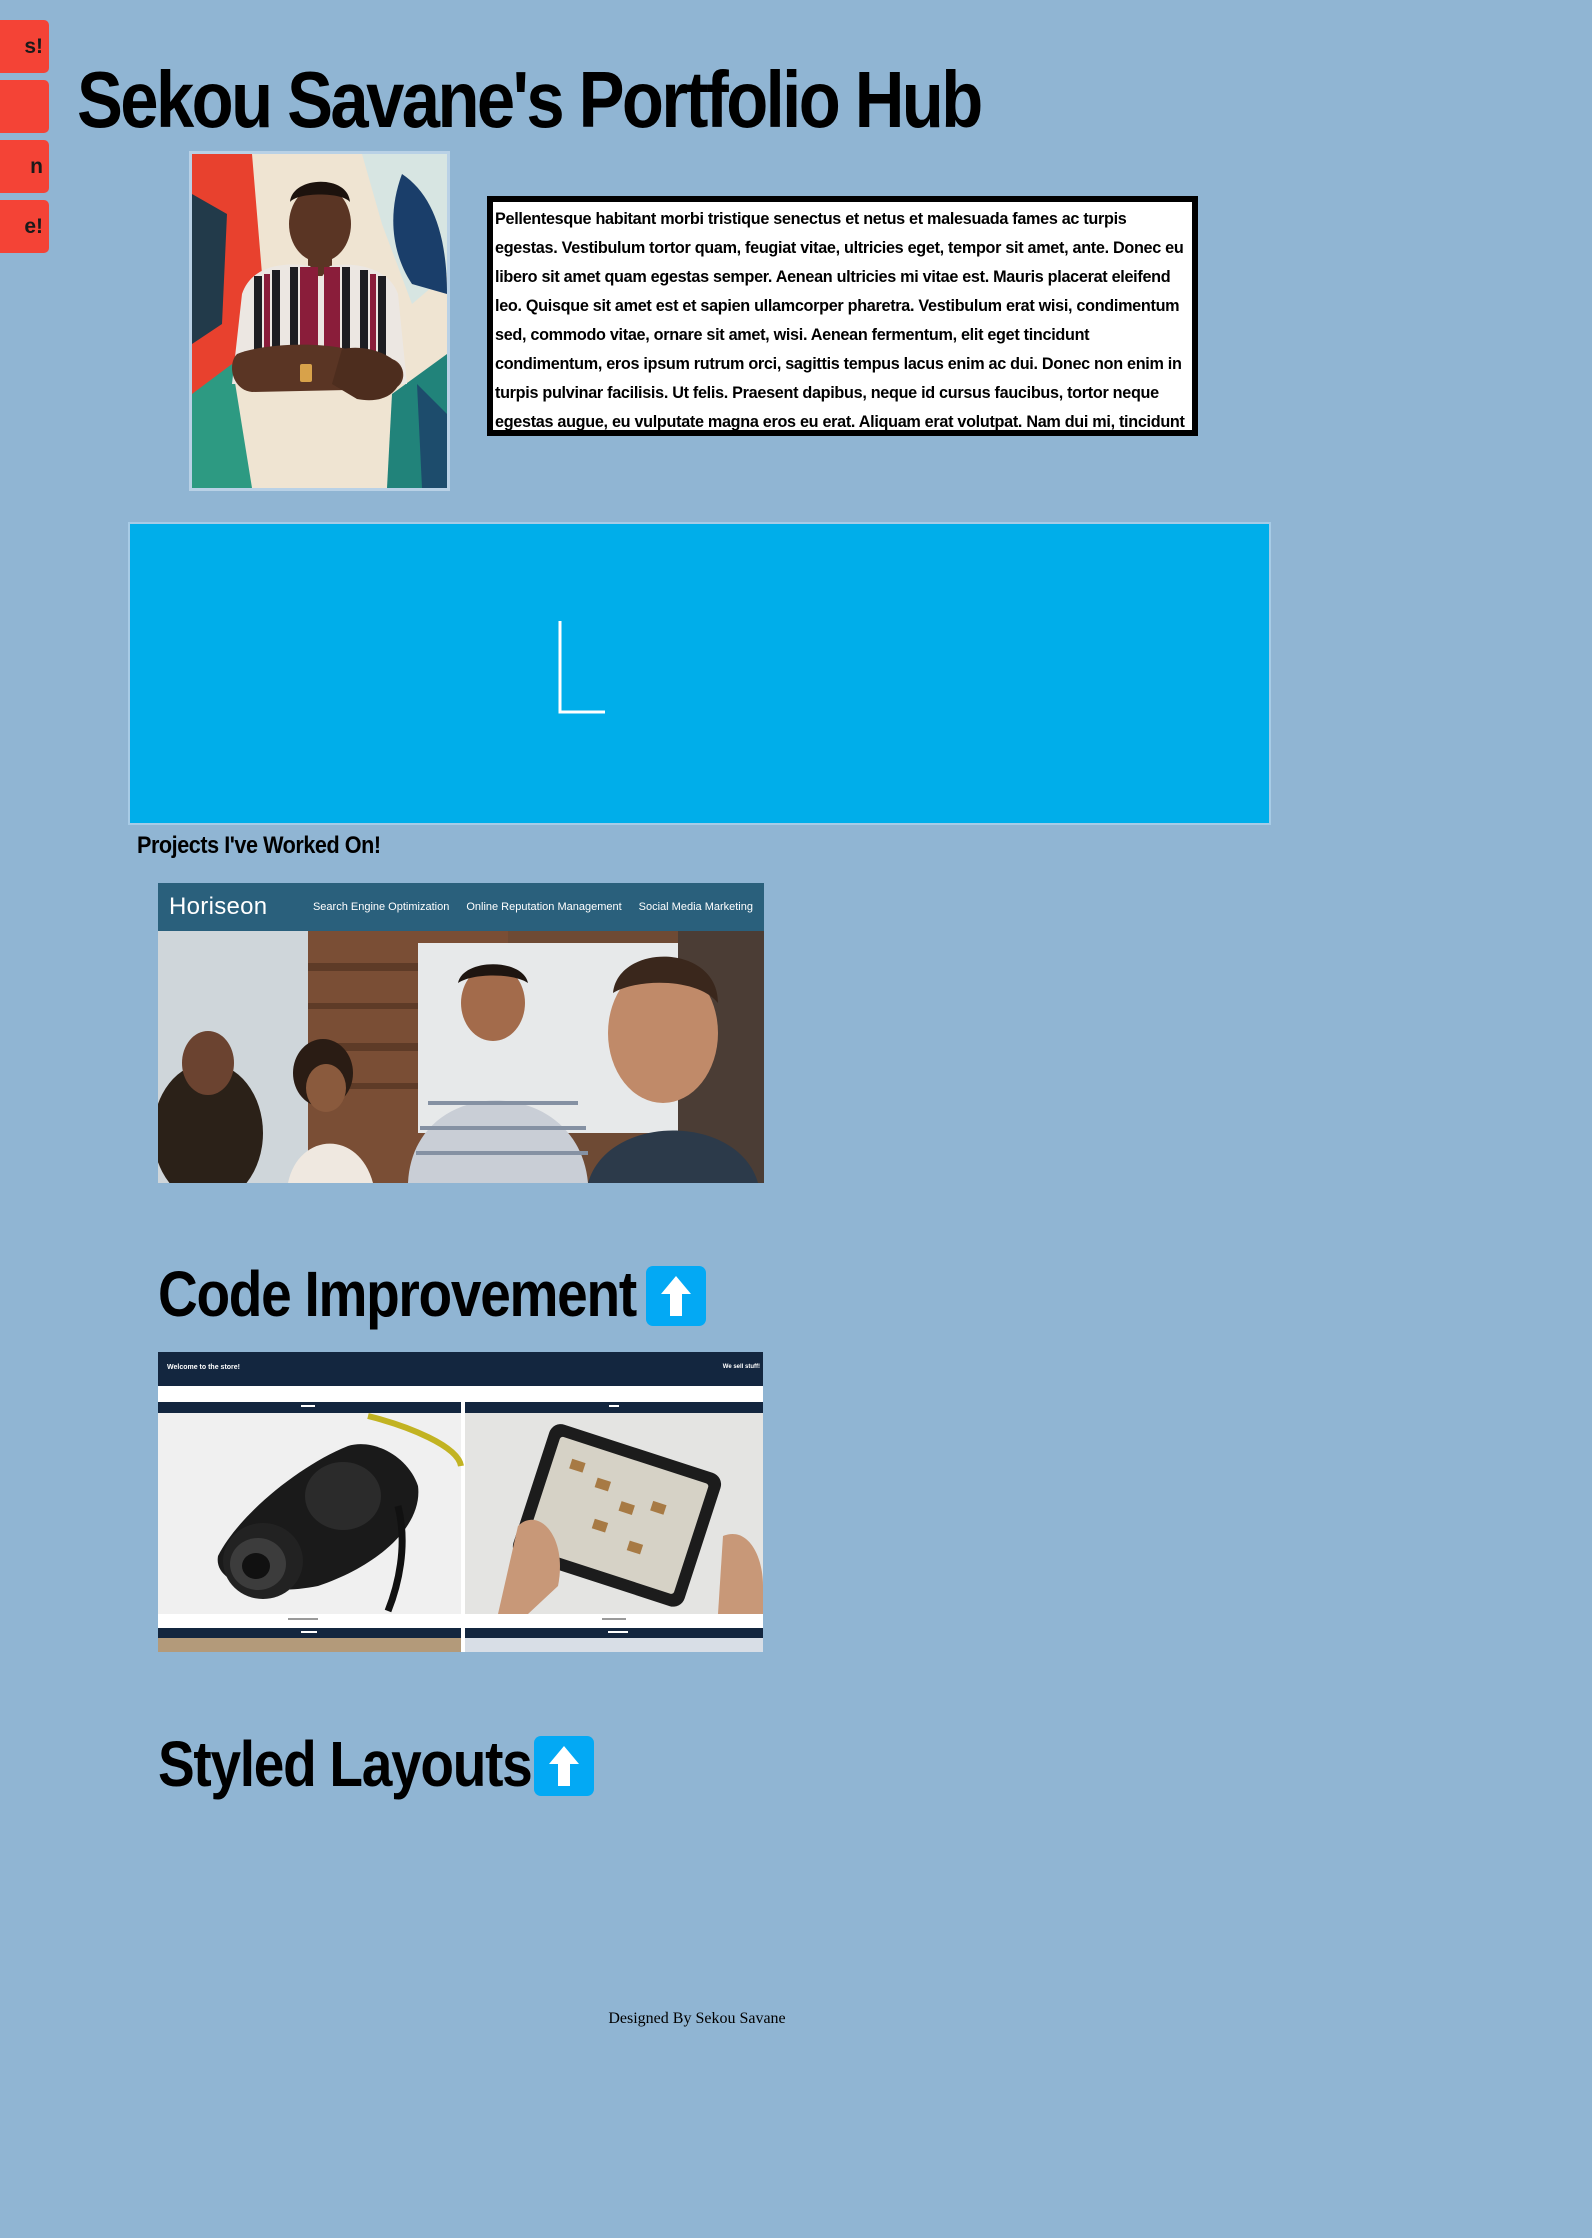 The width and height of the screenshot is (1592, 2238). What do you see at coordinates (33, 226) in the screenshot?
I see `nav-tab-label: e!` at bounding box center [33, 226].